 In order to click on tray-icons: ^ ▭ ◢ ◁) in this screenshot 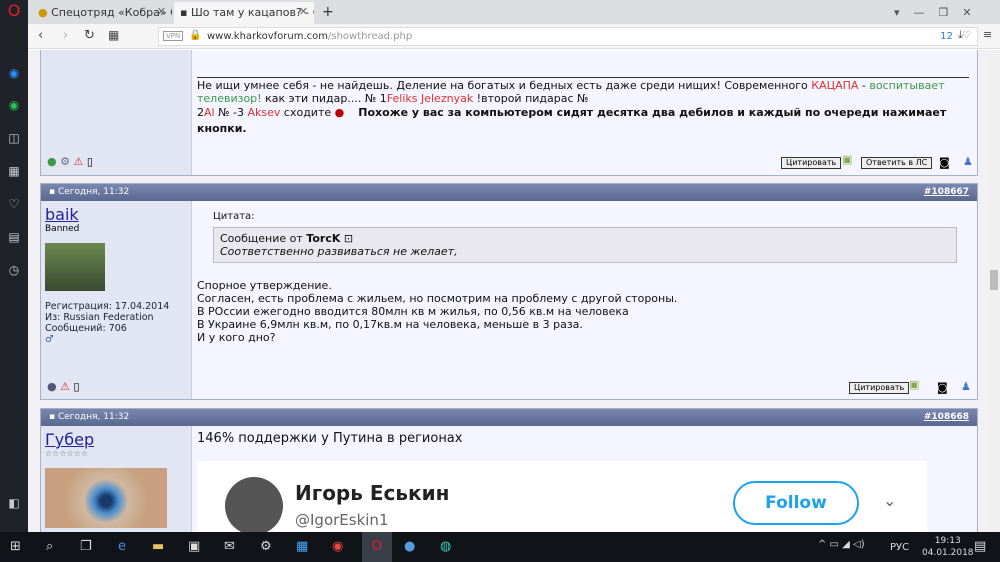, I will do `click(841, 544)`.